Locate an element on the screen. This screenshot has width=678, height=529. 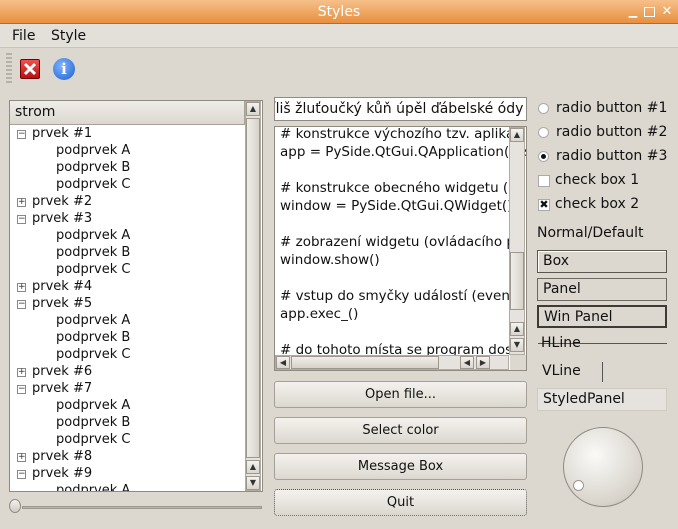
code-line: app = PySide.QtGui.QApplication(sys is located at coordinates (403, 152).